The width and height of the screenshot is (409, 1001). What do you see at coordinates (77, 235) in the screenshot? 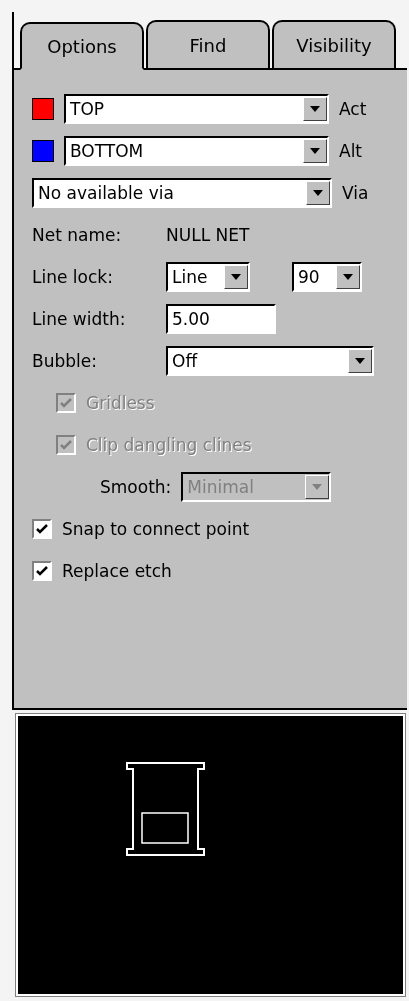
I see `net-name-label: Net name:` at bounding box center [77, 235].